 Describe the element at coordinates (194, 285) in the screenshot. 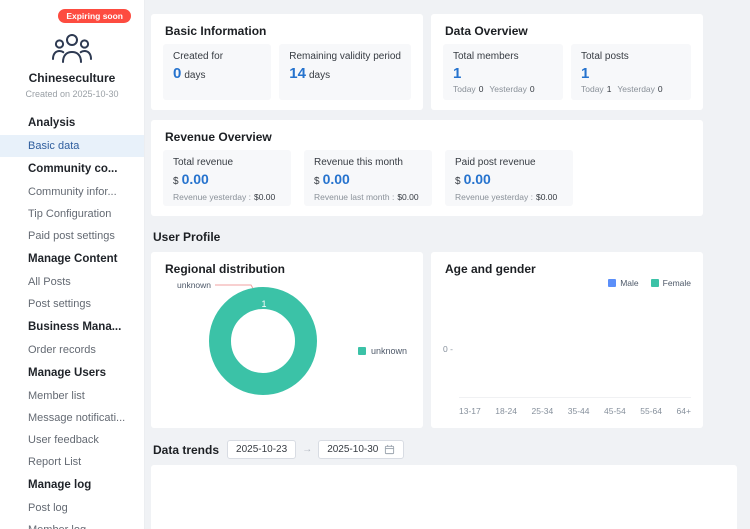

I see `donut-callout-label: unknown` at that location.